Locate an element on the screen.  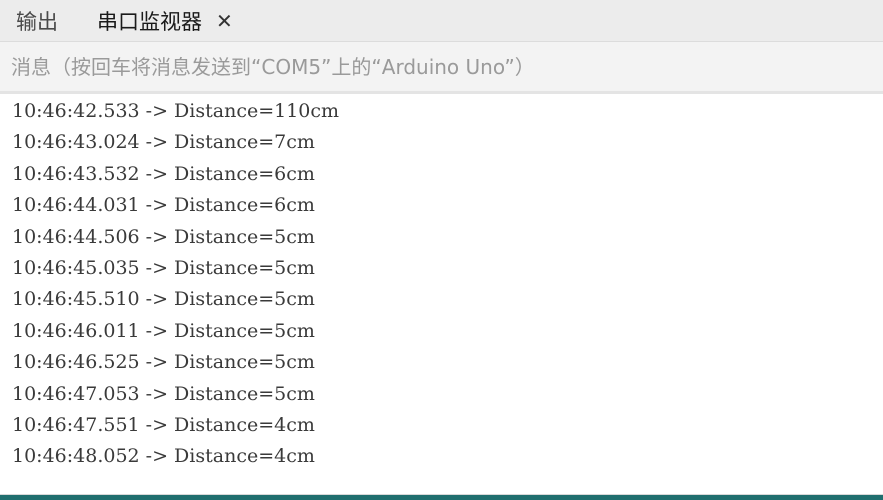
message-bar is located at coordinates (441, 68).